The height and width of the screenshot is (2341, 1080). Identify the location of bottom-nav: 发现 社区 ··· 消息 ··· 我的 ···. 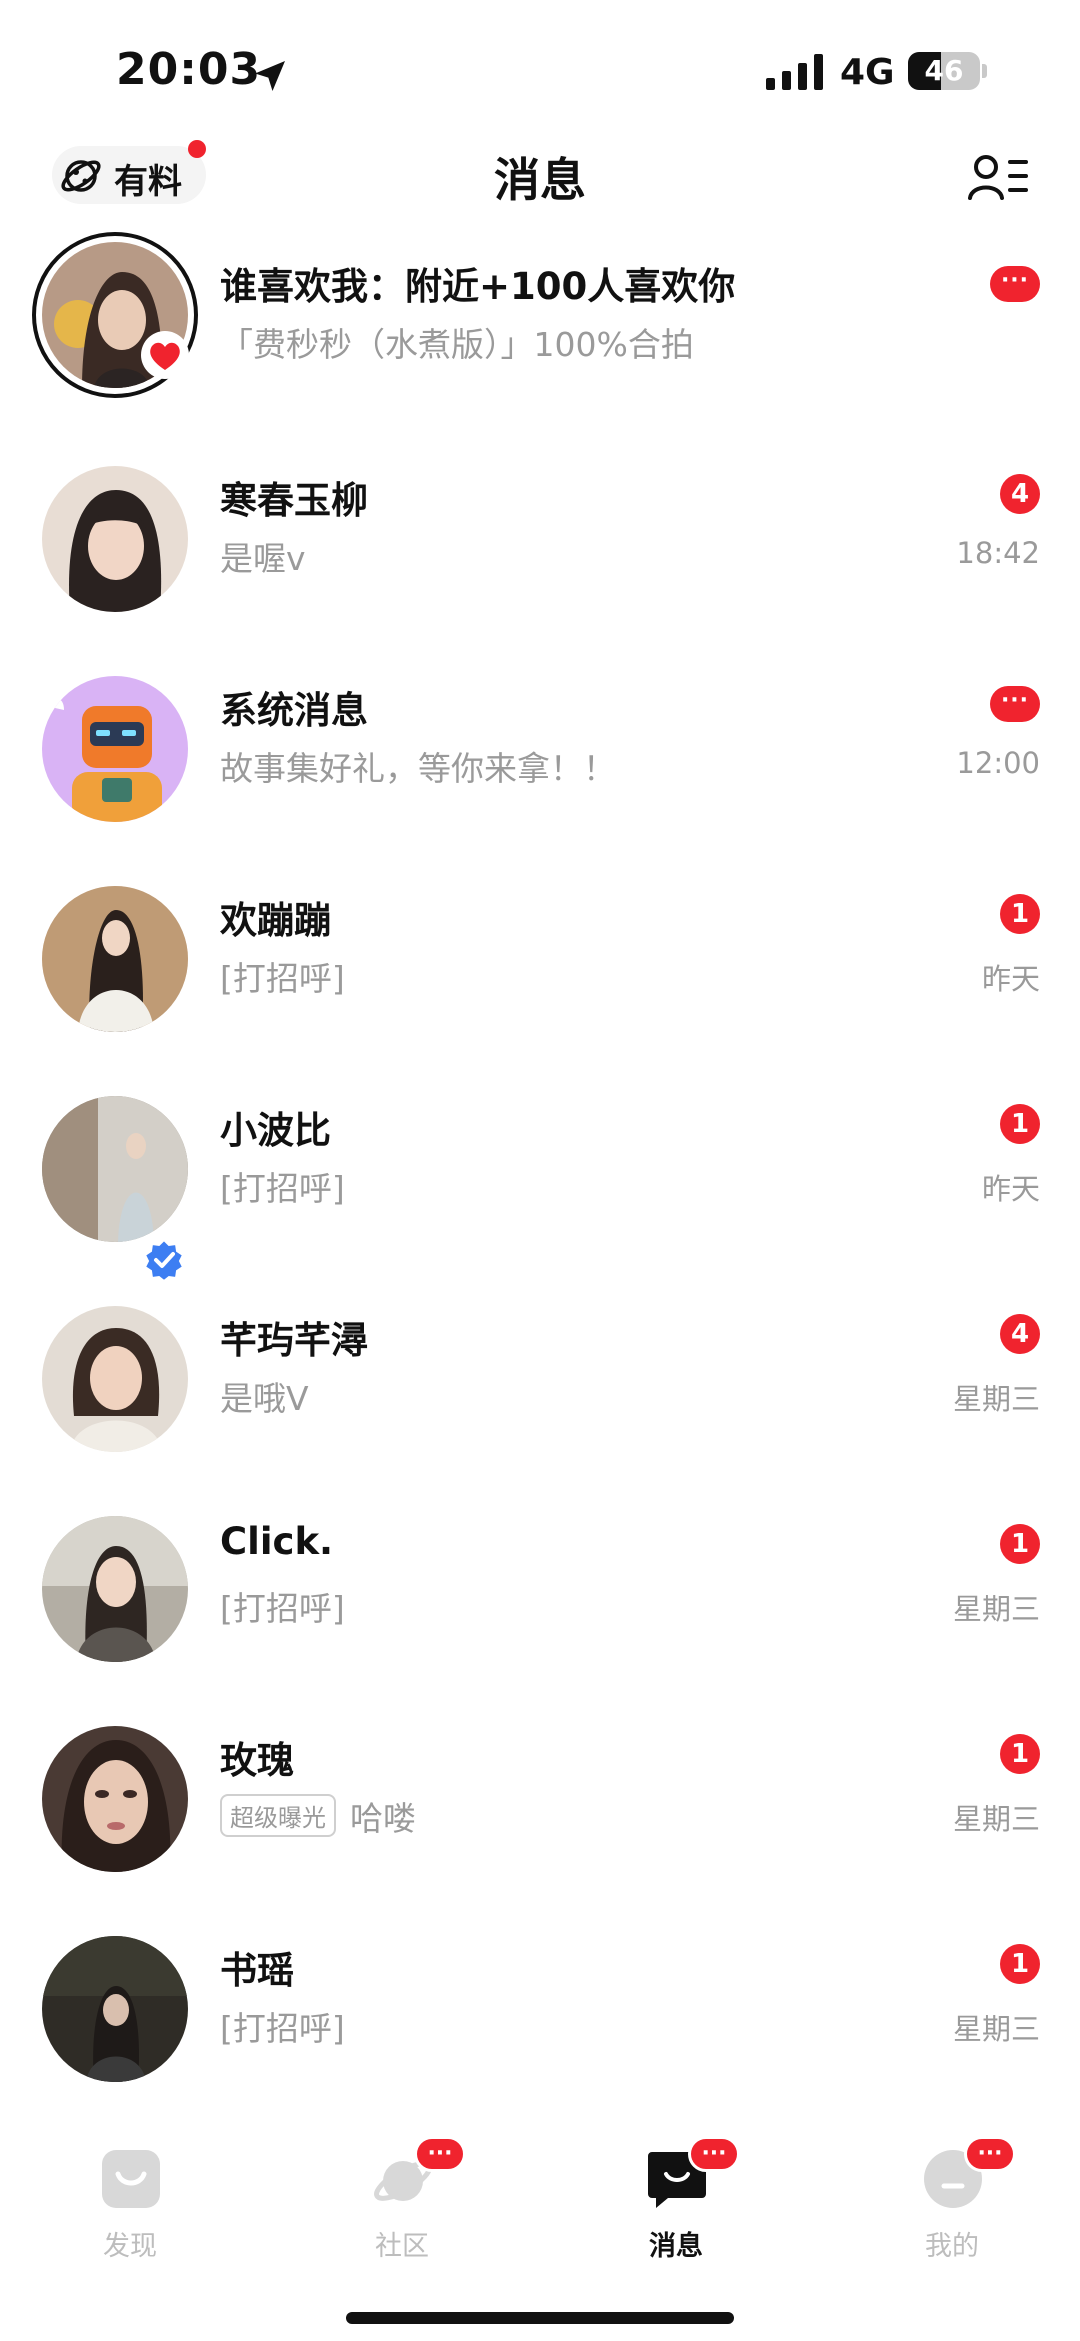
(540, 2190).